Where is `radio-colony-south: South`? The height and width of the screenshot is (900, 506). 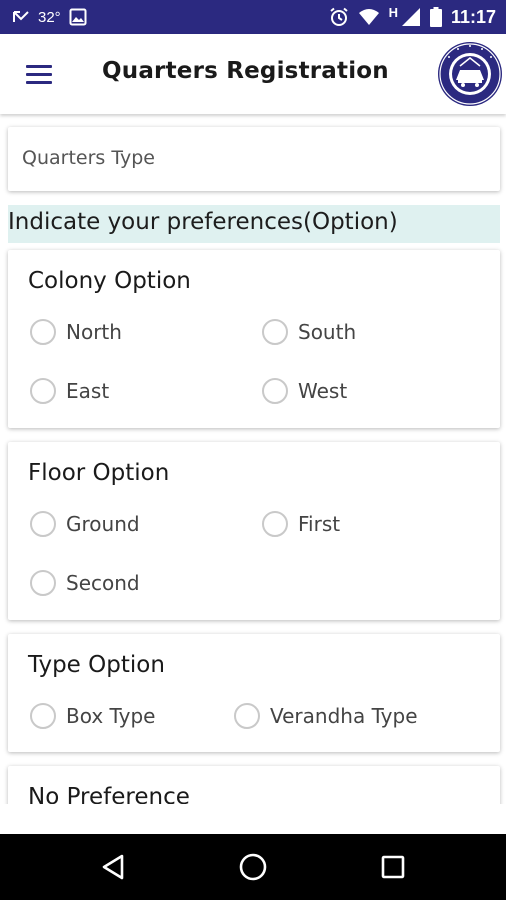 radio-colony-south: South is located at coordinates (309, 332).